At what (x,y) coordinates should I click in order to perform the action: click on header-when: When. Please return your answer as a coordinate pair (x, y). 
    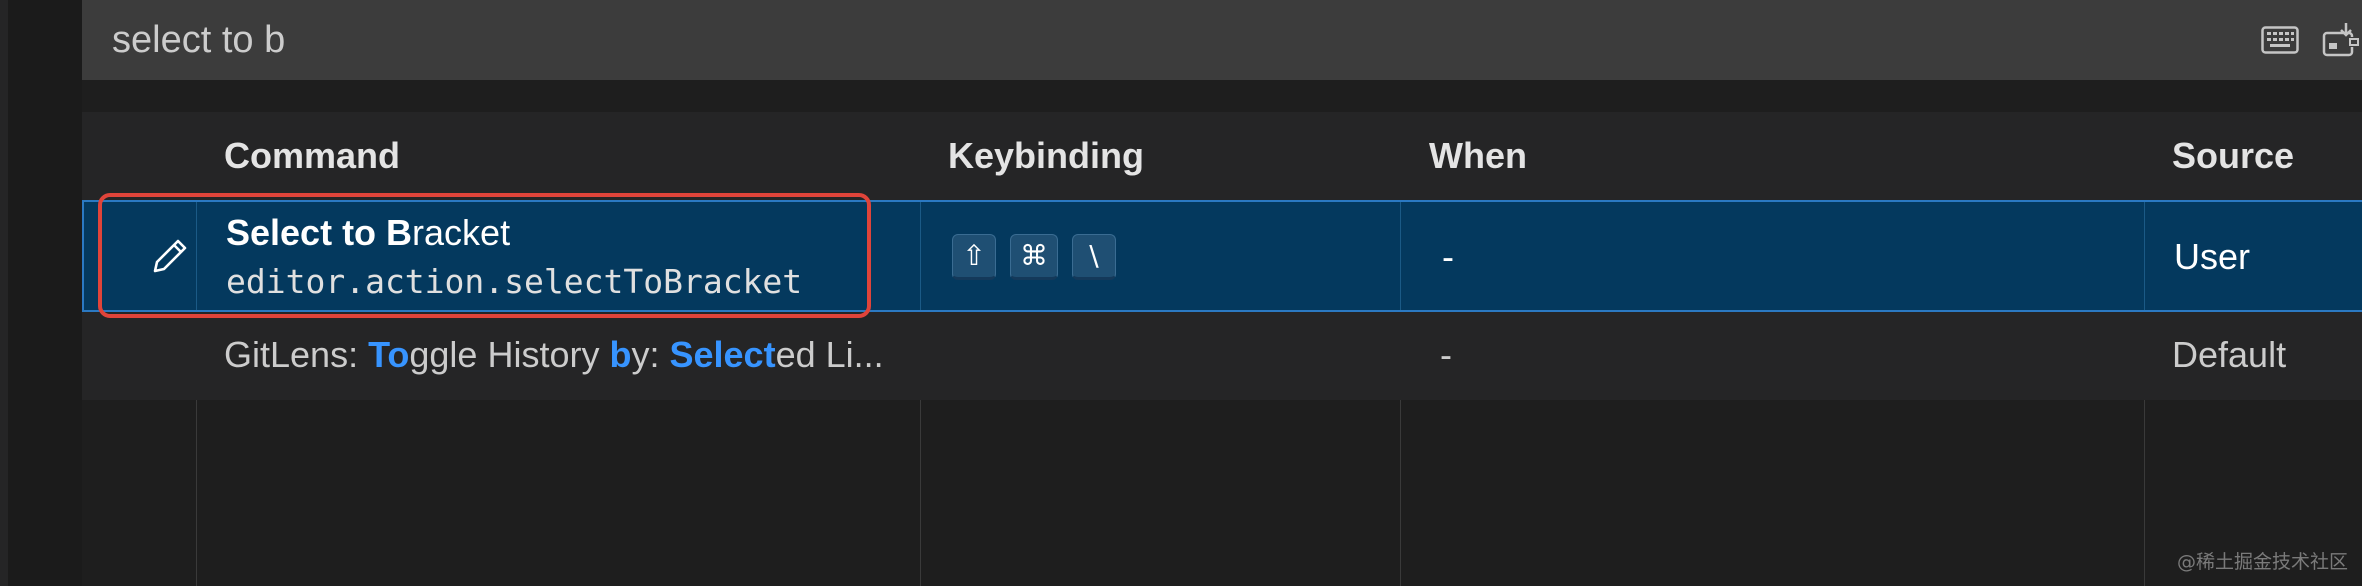
    Looking at the image, I should click on (1478, 156).